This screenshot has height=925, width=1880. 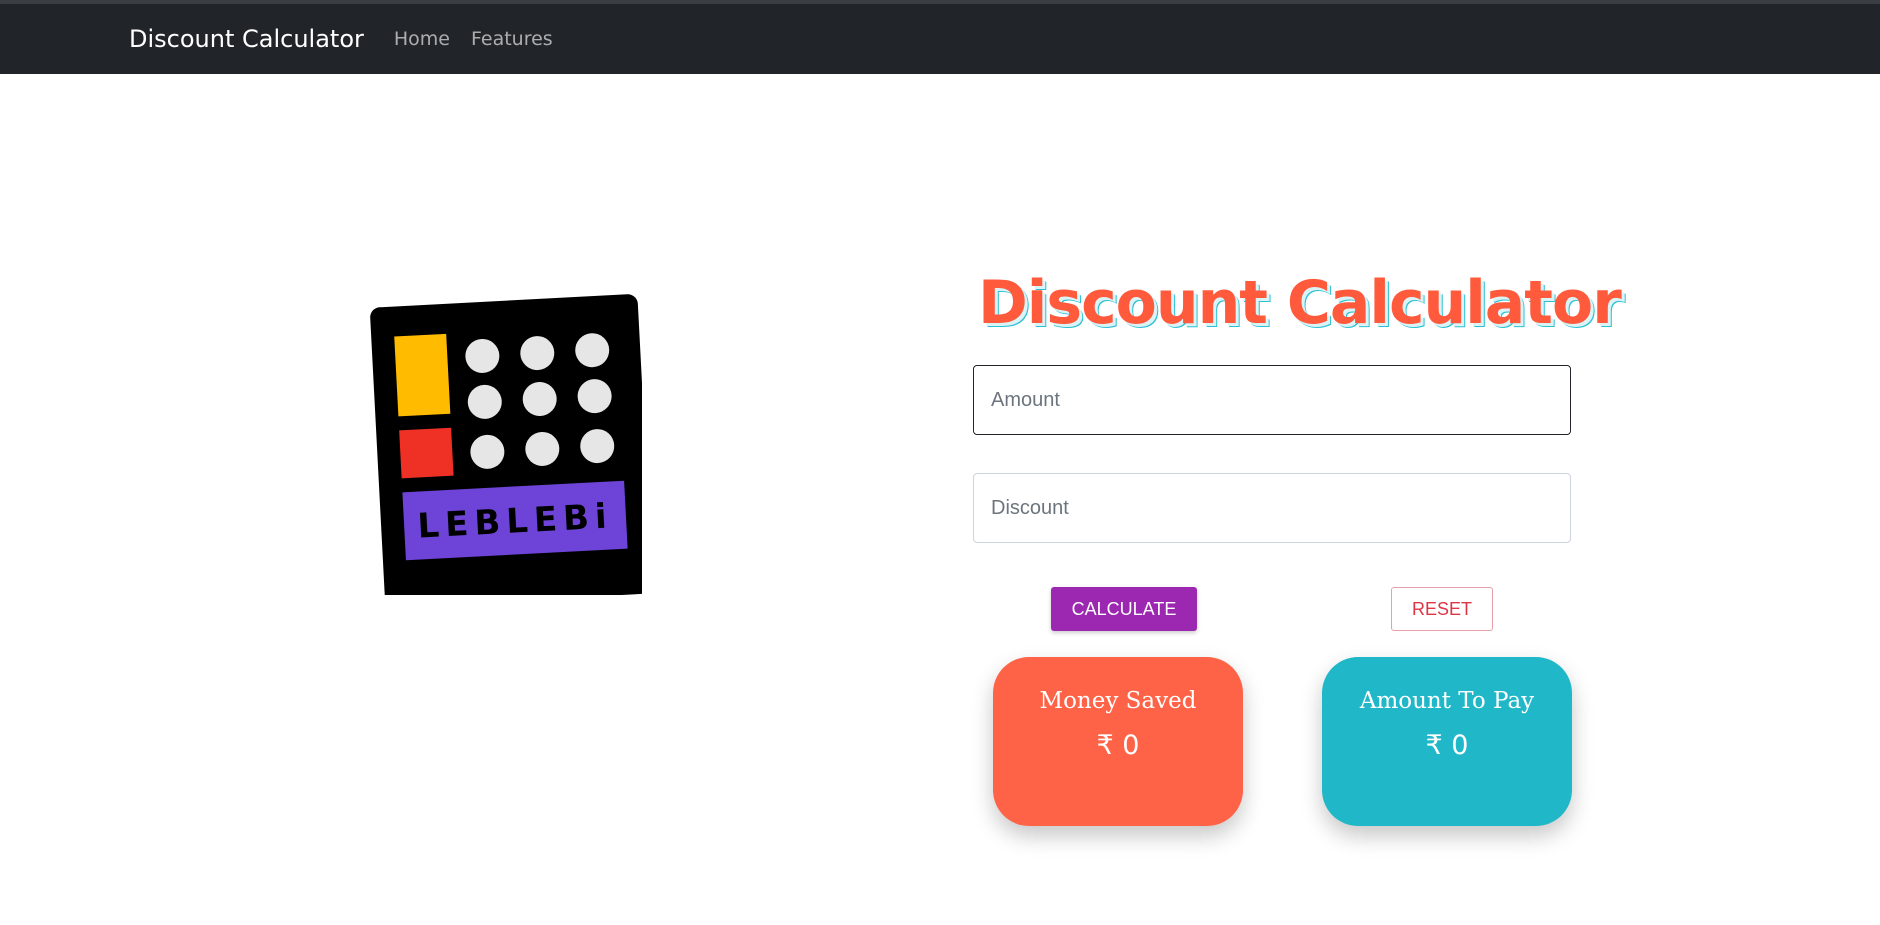 I want to click on money-saved-value: ₹ 0, so click(x=1118, y=745).